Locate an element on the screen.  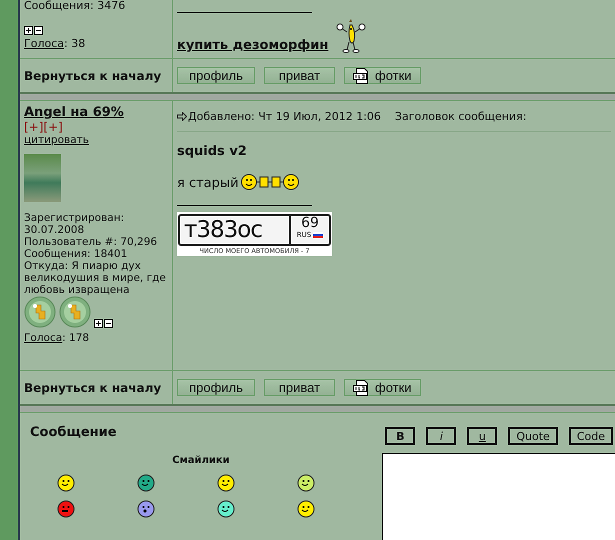
format-button: B is located at coordinates (400, 436).